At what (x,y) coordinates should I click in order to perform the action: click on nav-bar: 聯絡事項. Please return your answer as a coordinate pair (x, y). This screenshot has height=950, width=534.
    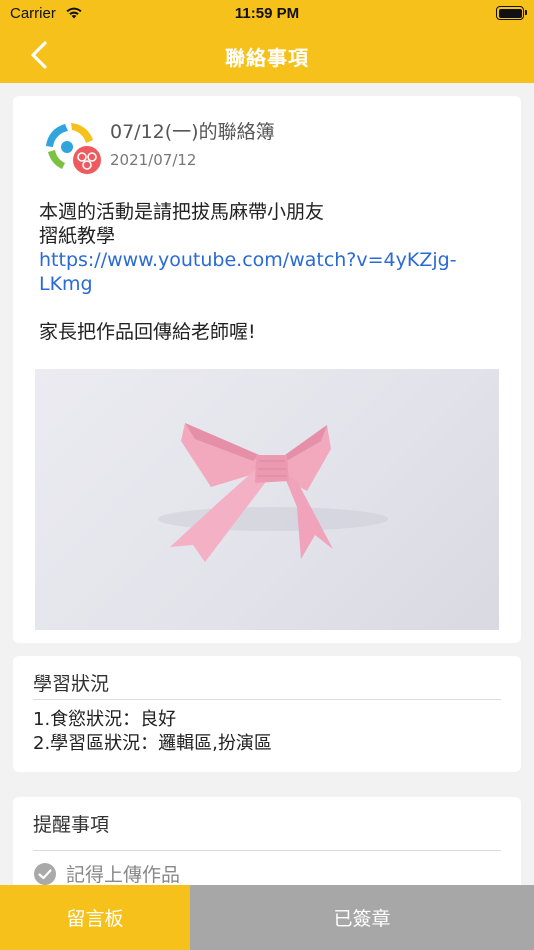
    Looking at the image, I should click on (267, 55).